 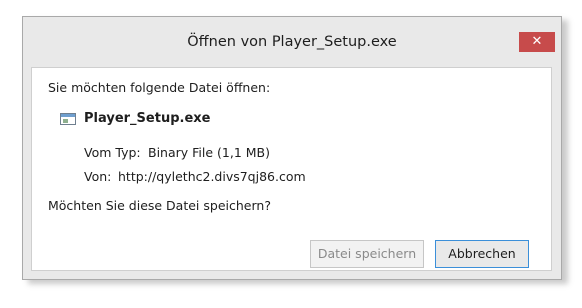 I want to click on open-prompt: Sie möchten folgende Datei öffnen:, so click(x=159, y=87).